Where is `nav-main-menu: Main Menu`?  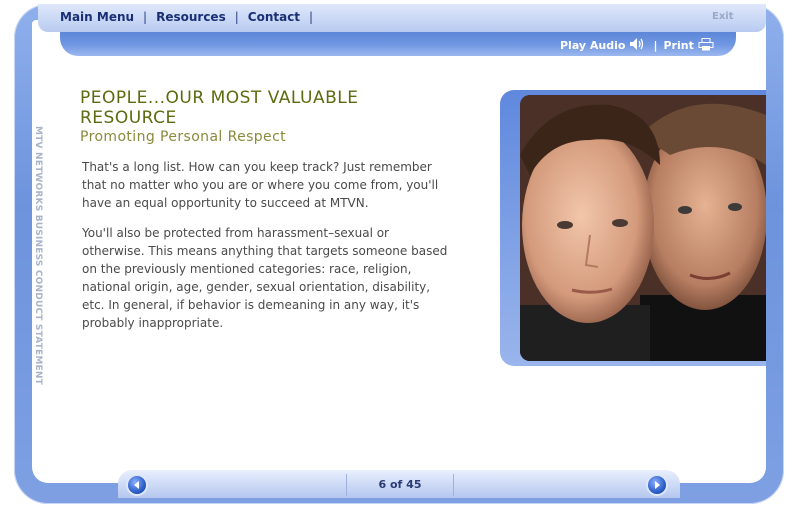 nav-main-menu: Main Menu is located at coordinates (97, 17).